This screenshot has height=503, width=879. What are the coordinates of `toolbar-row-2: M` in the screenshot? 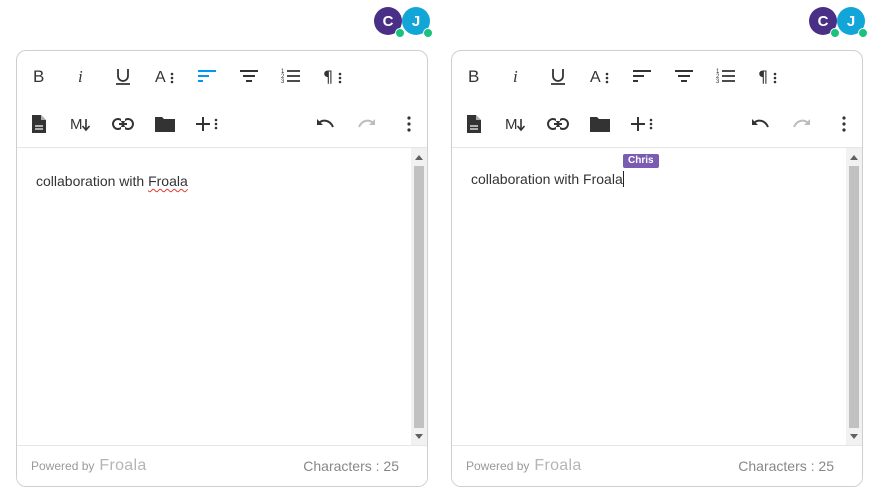 It's located at (657, 124).